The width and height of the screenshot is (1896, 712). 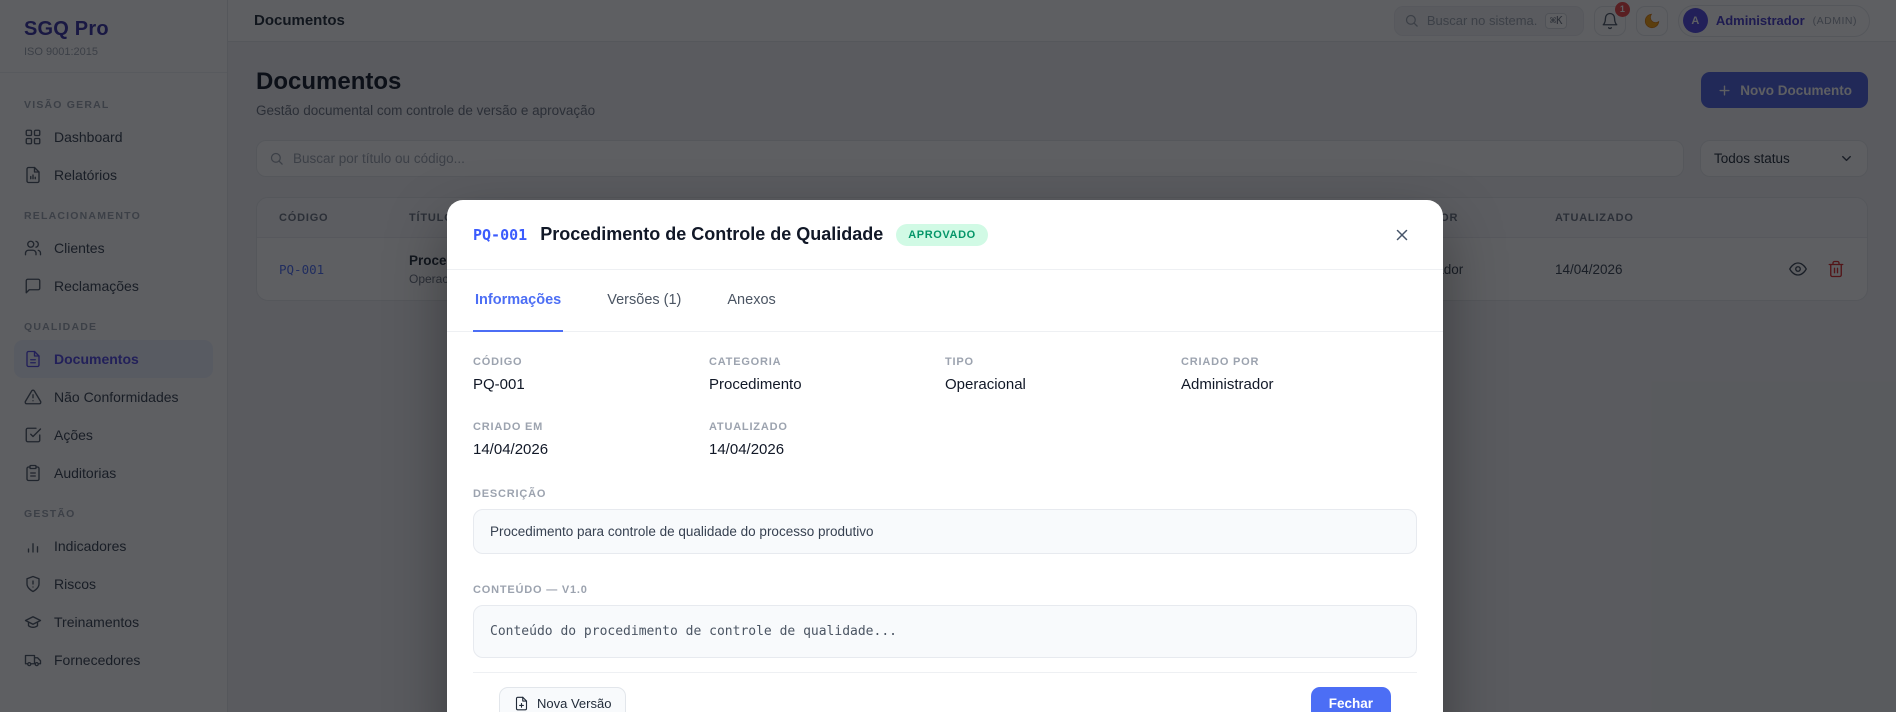 What do you see at coordinates (530, 590) in the screenshot?
I see `content-label: Conteúdo — V1.0` at bounding box center [530, 590].